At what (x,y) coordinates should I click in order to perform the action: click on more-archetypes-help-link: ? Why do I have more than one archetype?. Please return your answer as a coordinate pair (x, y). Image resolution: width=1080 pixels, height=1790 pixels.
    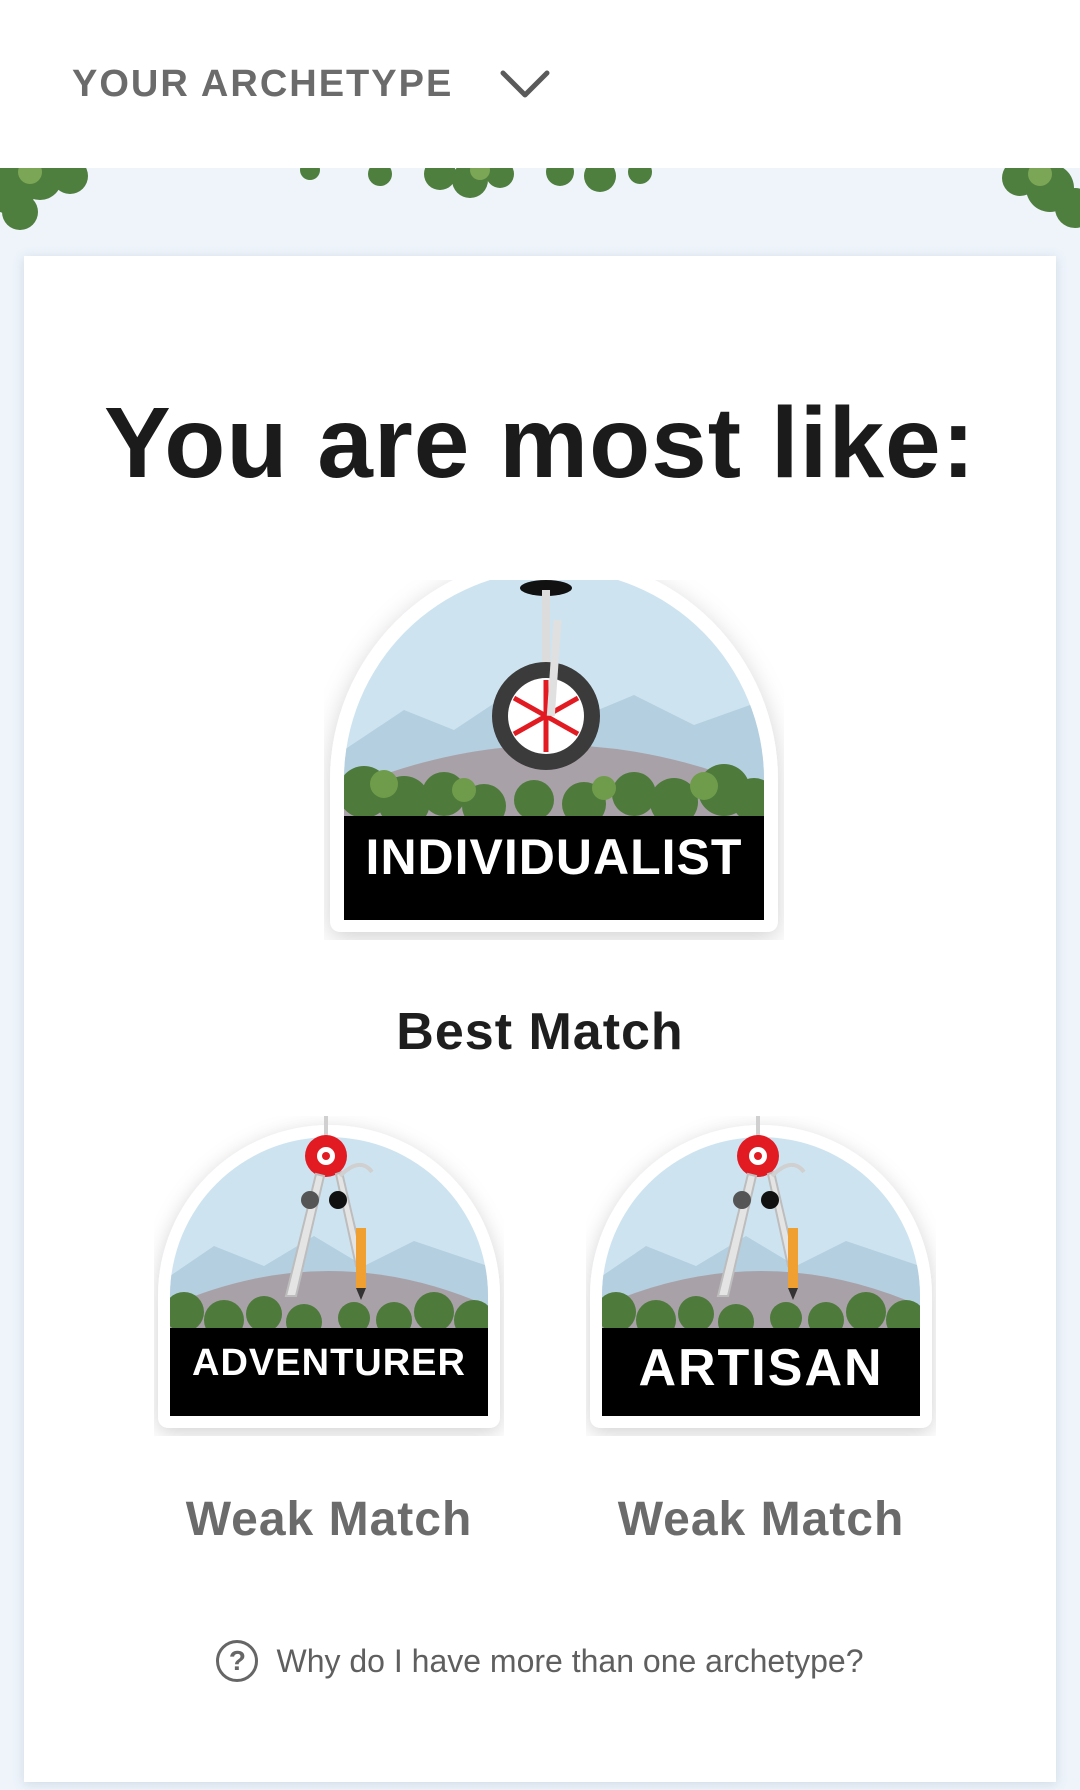
    Looking at the image, I should click on (540, 1661).